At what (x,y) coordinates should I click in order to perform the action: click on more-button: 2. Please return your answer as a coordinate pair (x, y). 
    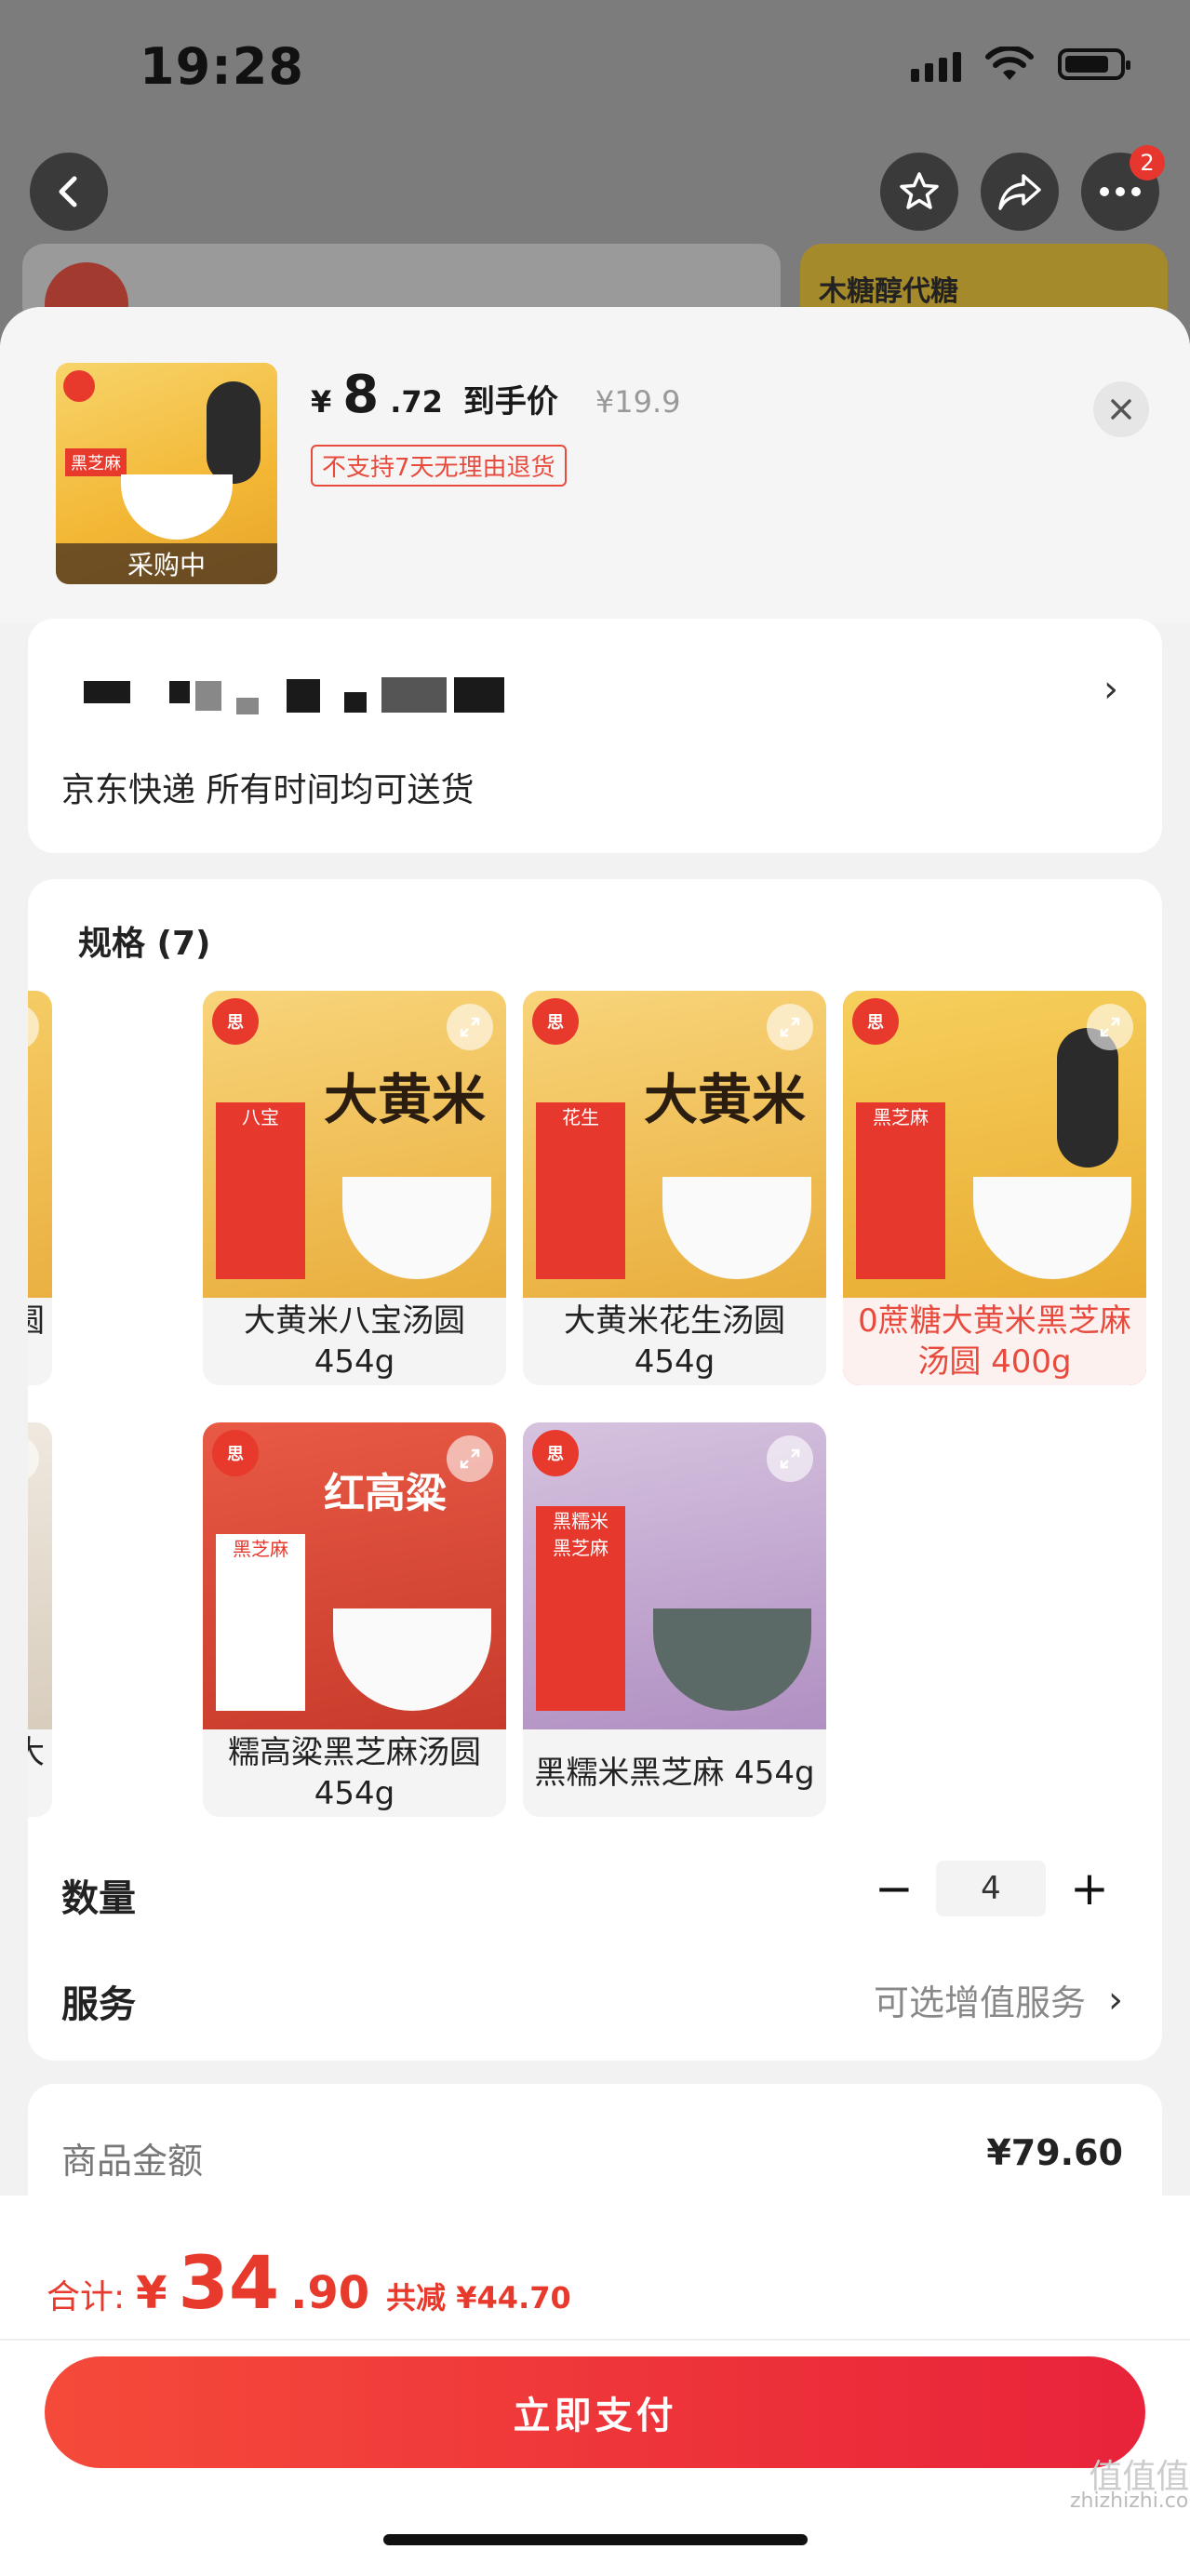
    Looking at the image, I should click on (1123, 188).